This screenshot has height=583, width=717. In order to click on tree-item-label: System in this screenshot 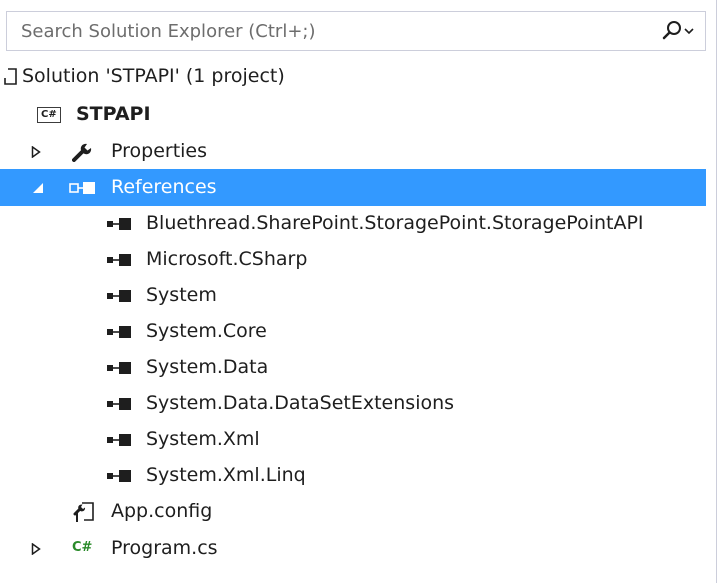, I will do `click(181, 295)`.